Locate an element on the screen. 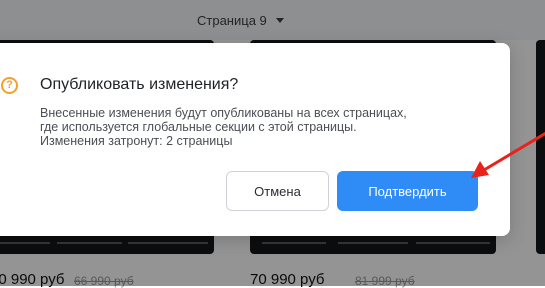 Image resolution: width=545 pixels, height=288 pixels. dialog-message-line: Изменения затронут: 2 страницы is located at coordinates (136, 141).